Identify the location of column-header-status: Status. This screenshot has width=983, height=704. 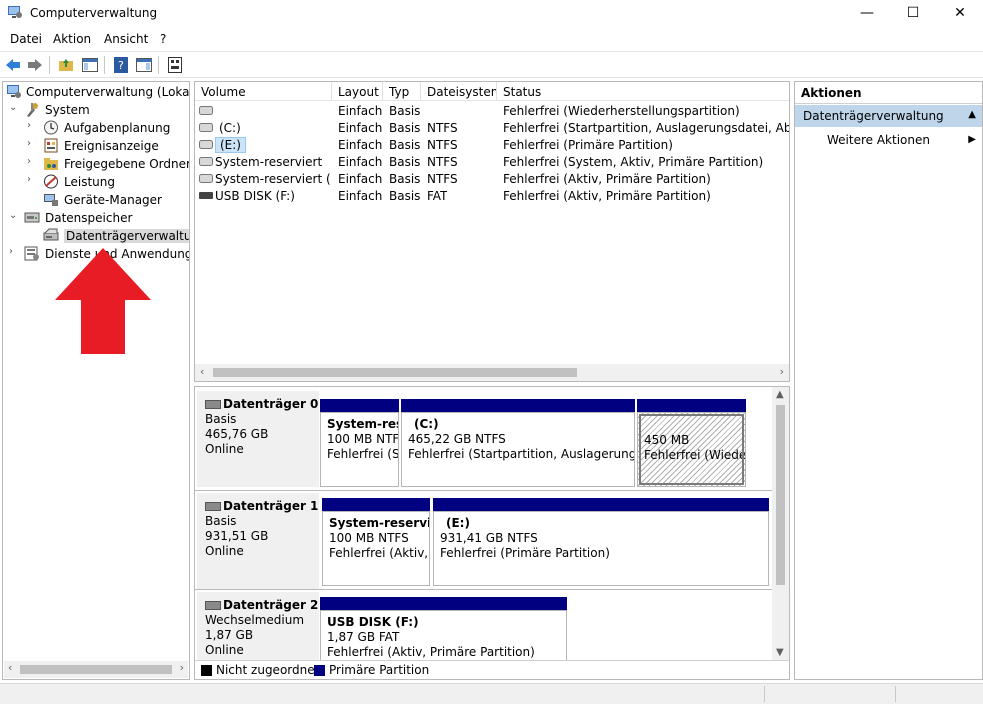
(643, 91).